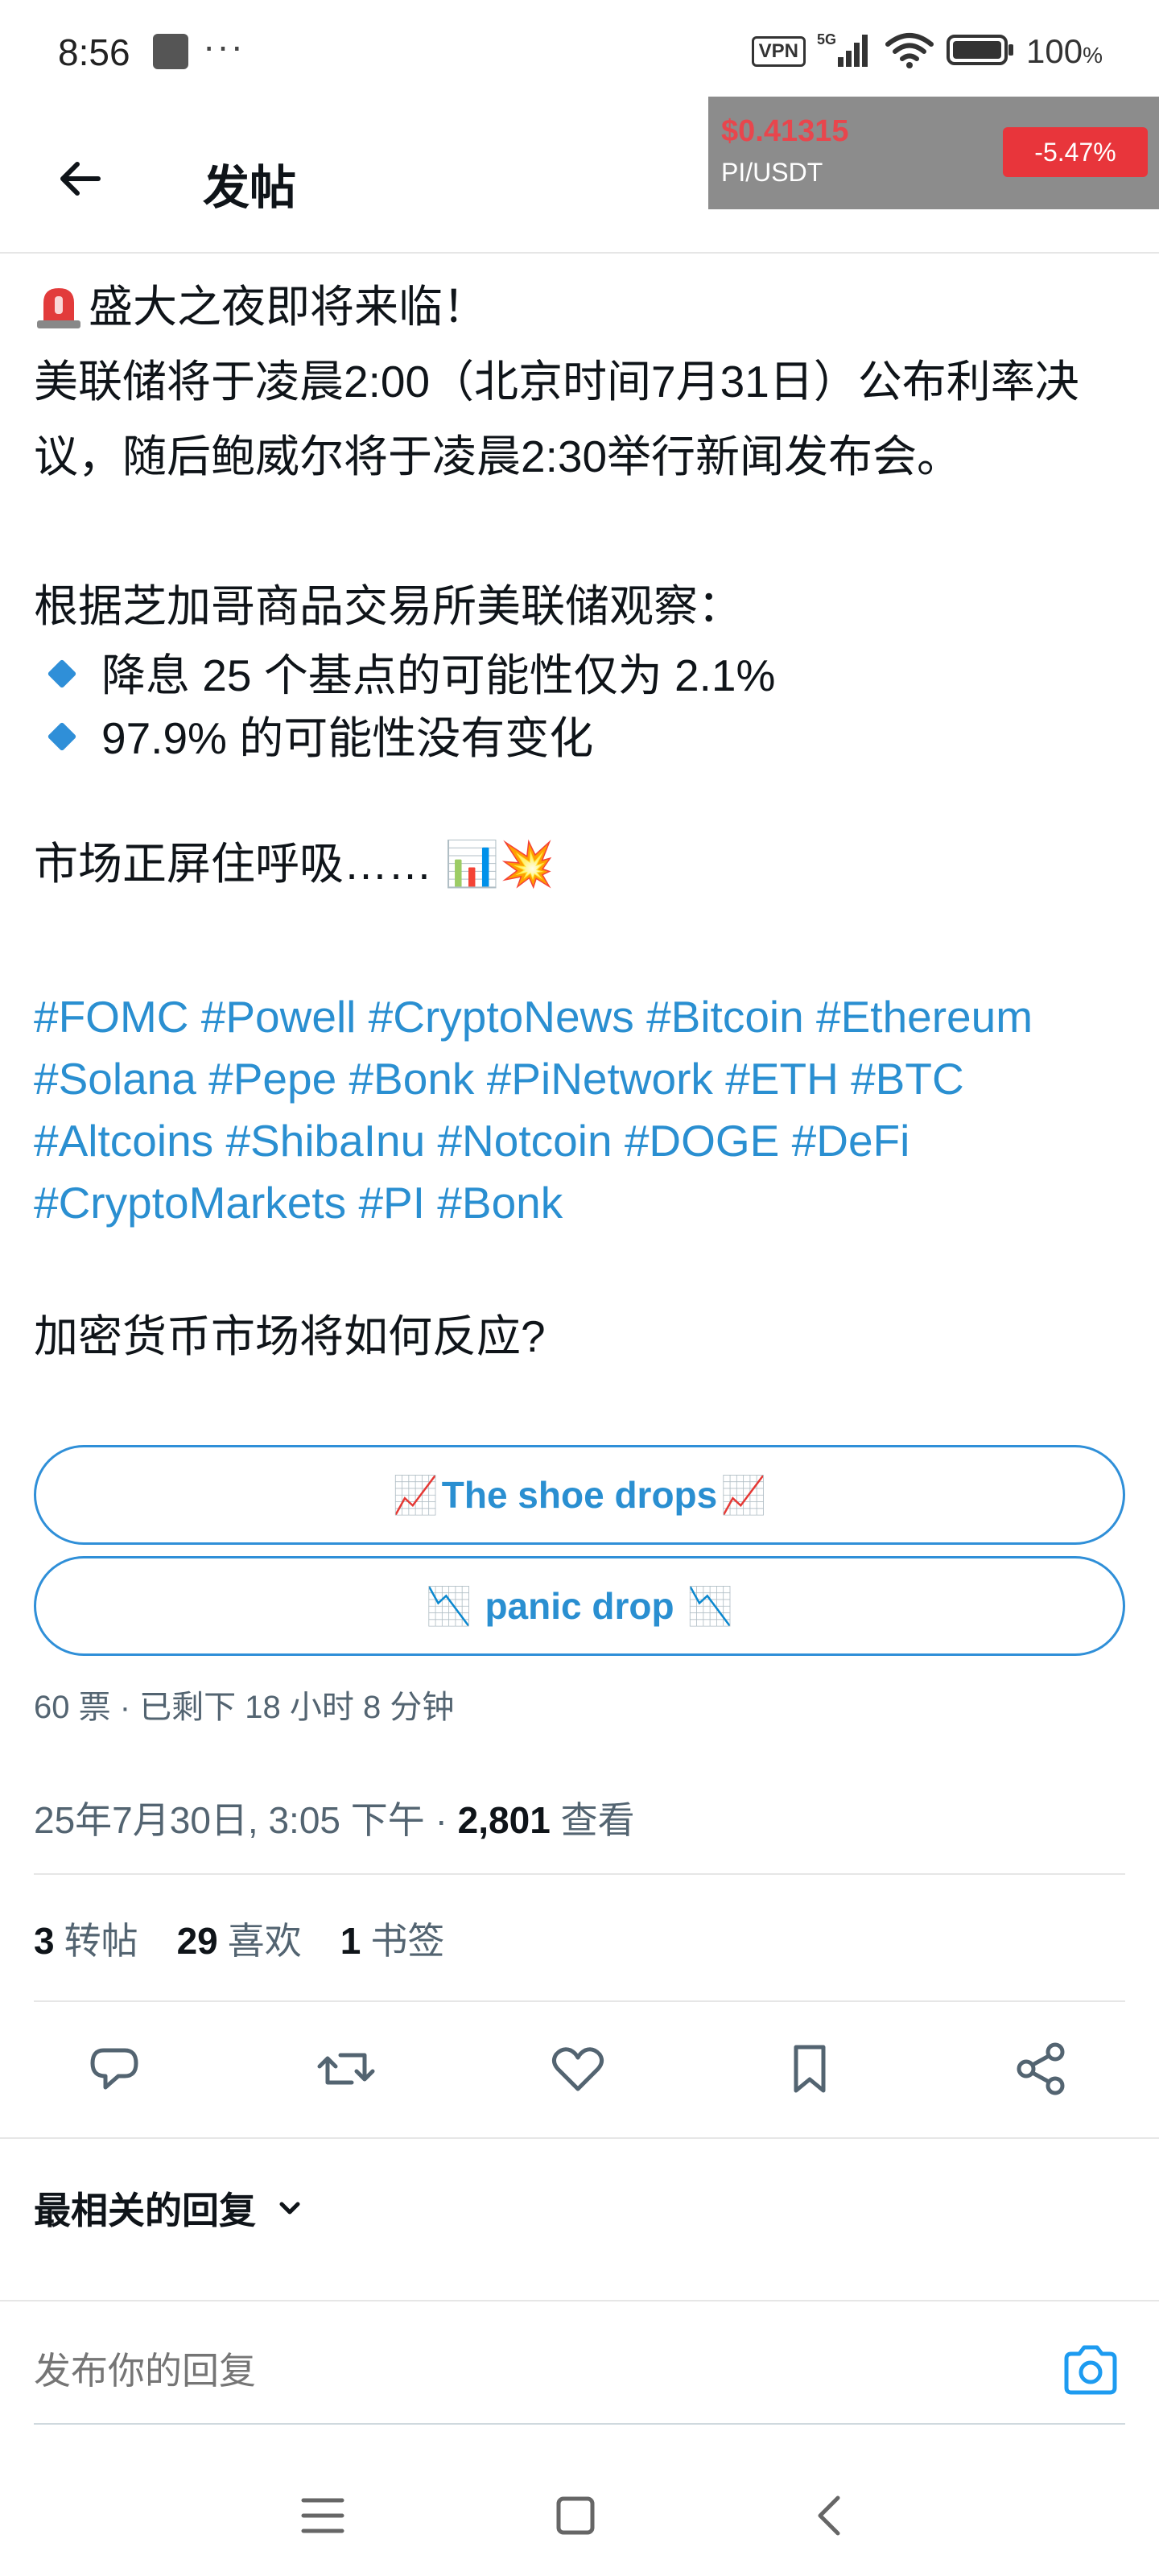  Describe the element at coordinates (289, 2208) in the screenshot. I see `chevron-down-icon` at that location.